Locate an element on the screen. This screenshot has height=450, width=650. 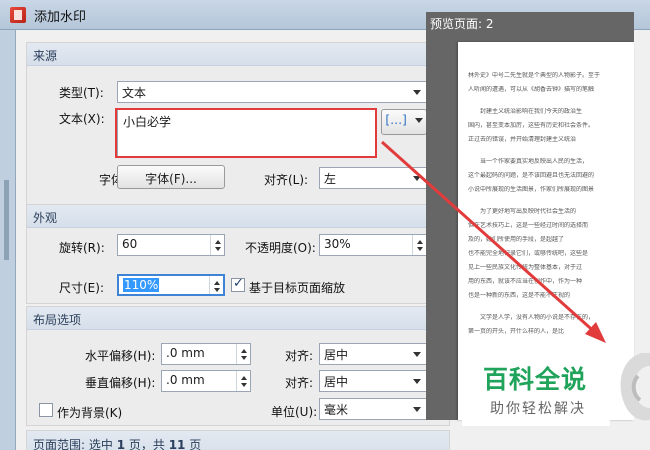
page-range-total: 11 is located at coordinates (177, 444).